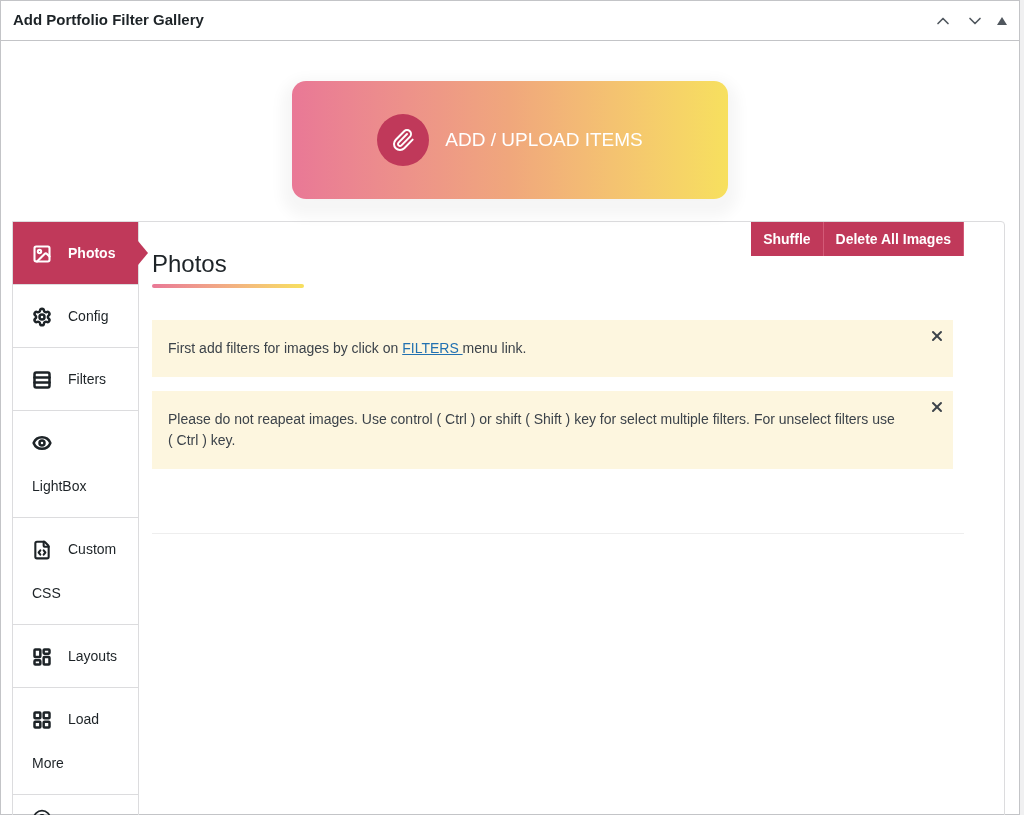 Image resolution: width=1024 pixels, height=815 pixels. I want to click on action-button: Shuffle, so click(787, 239).